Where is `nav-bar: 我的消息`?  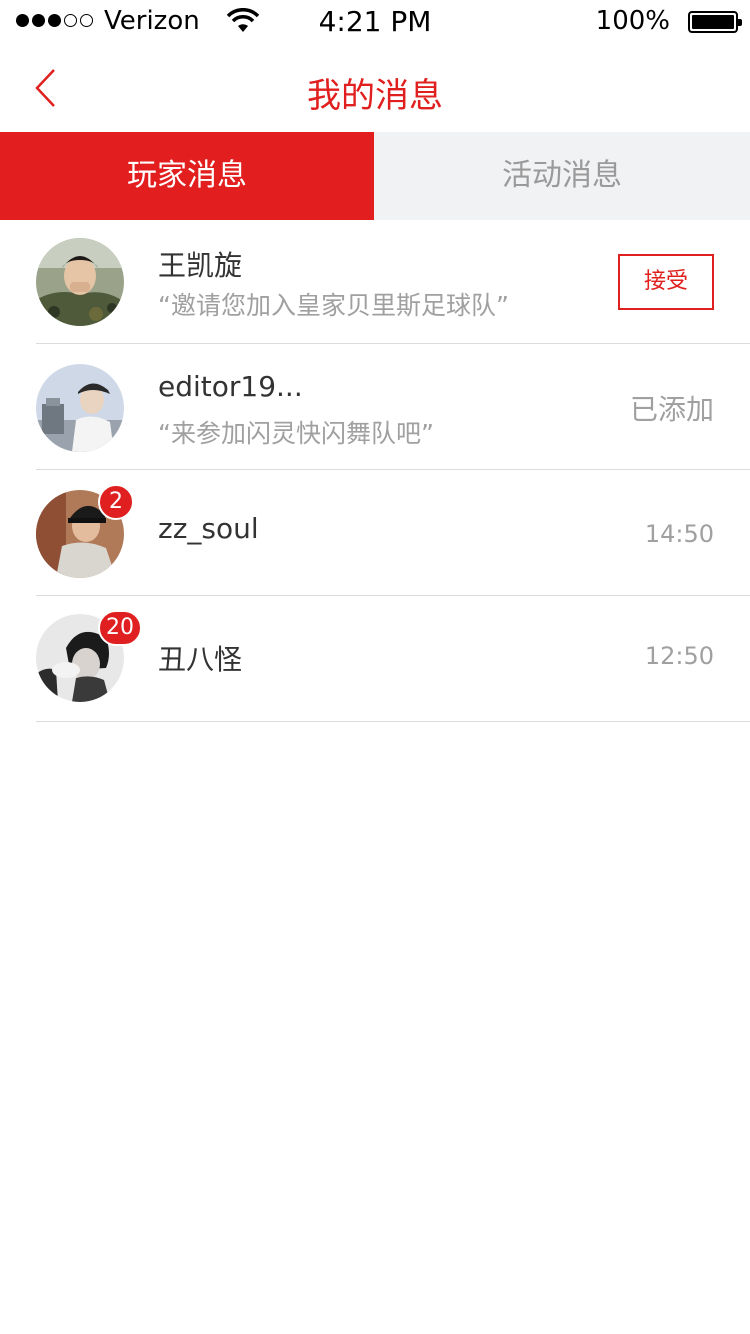 nav-bar: 我的消息 is located at coordinates (375, 88).